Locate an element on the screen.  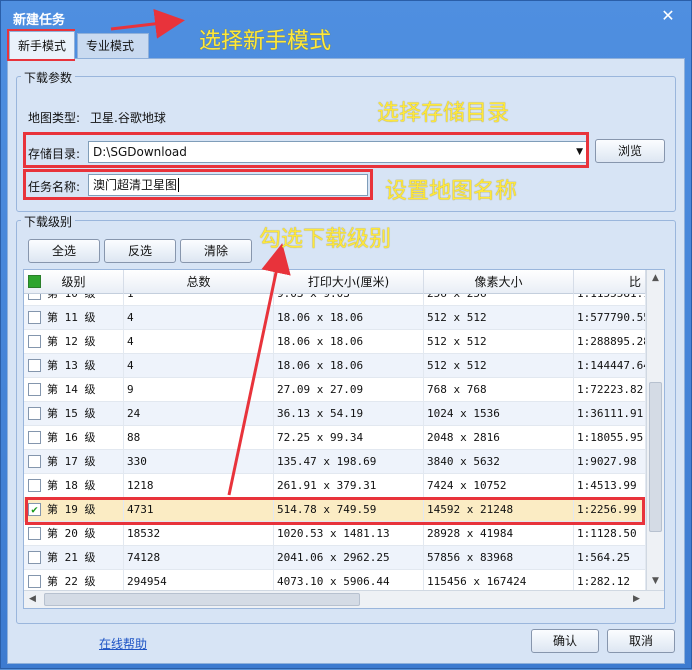
arrow-to-level-check is located at coordinates (259, 369).